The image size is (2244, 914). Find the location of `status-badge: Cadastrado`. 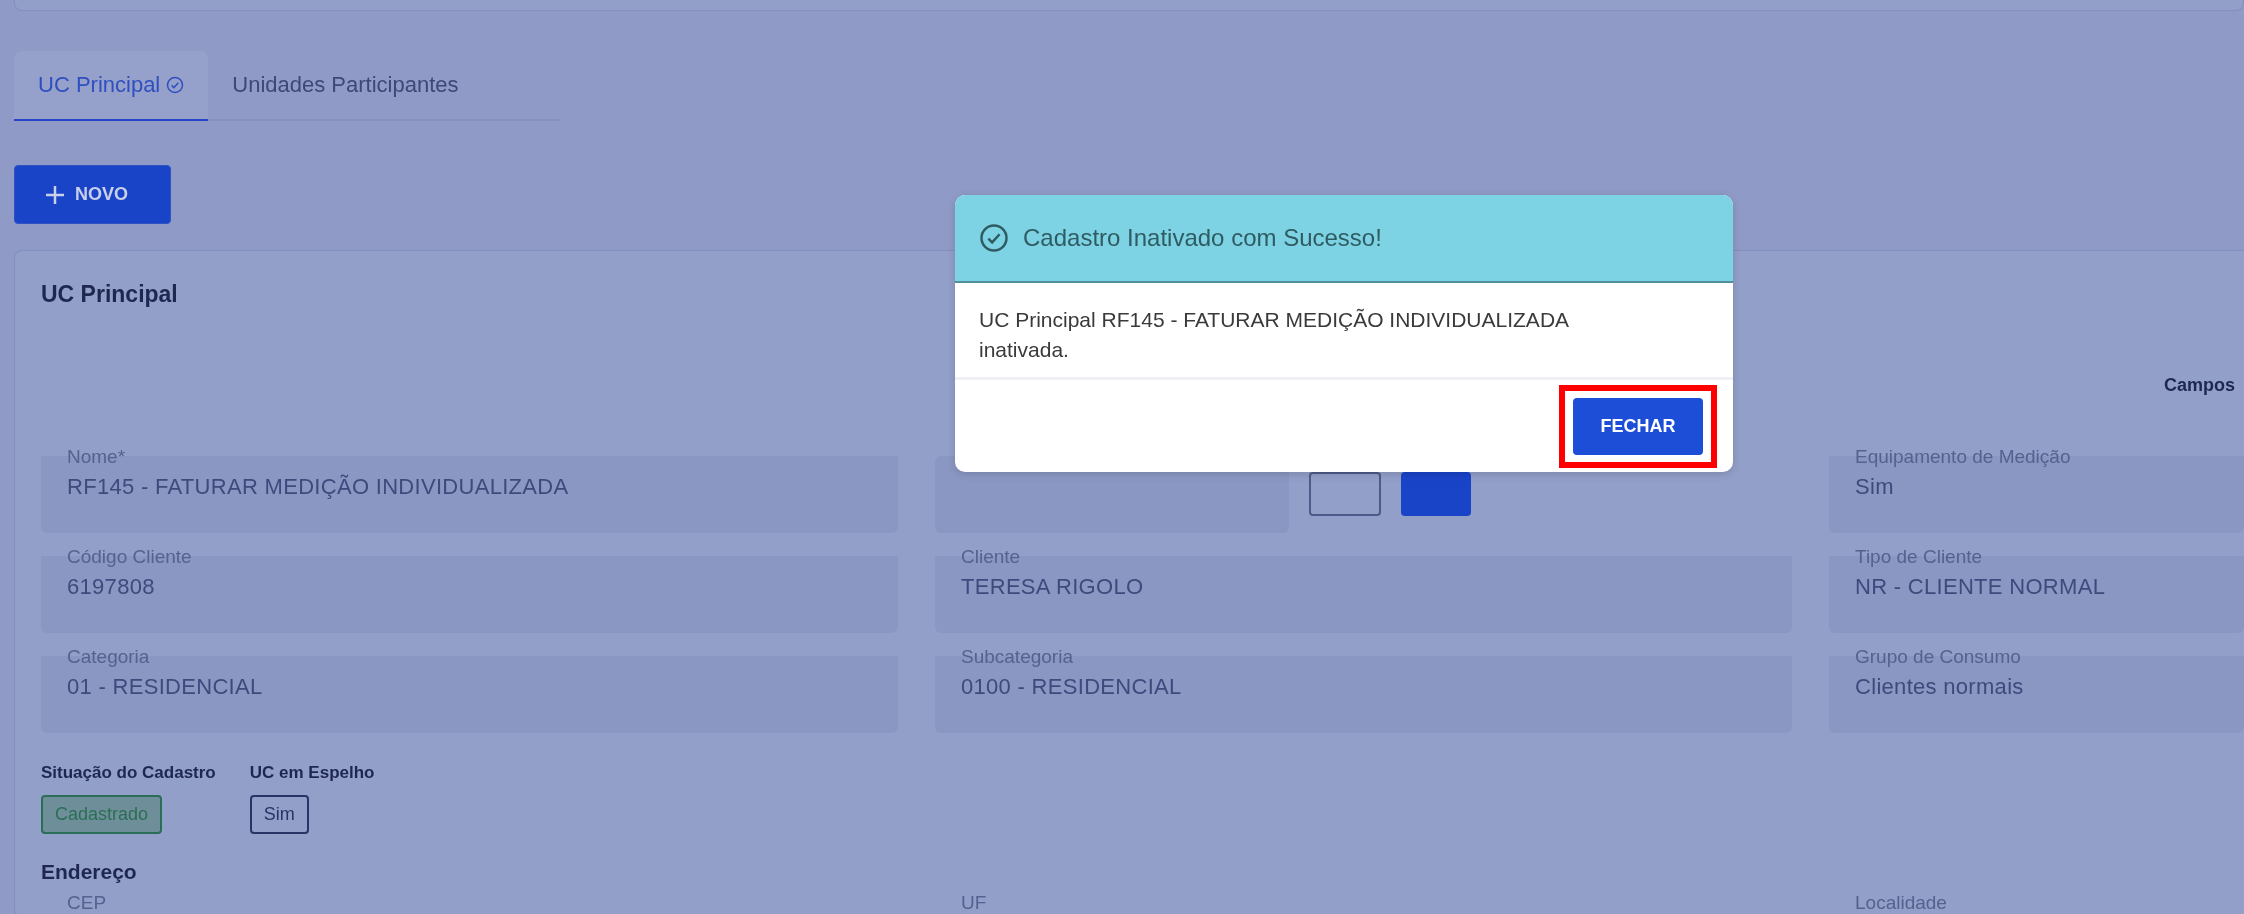

status-badge: Cadastrado is located at coordinates (102, 814).